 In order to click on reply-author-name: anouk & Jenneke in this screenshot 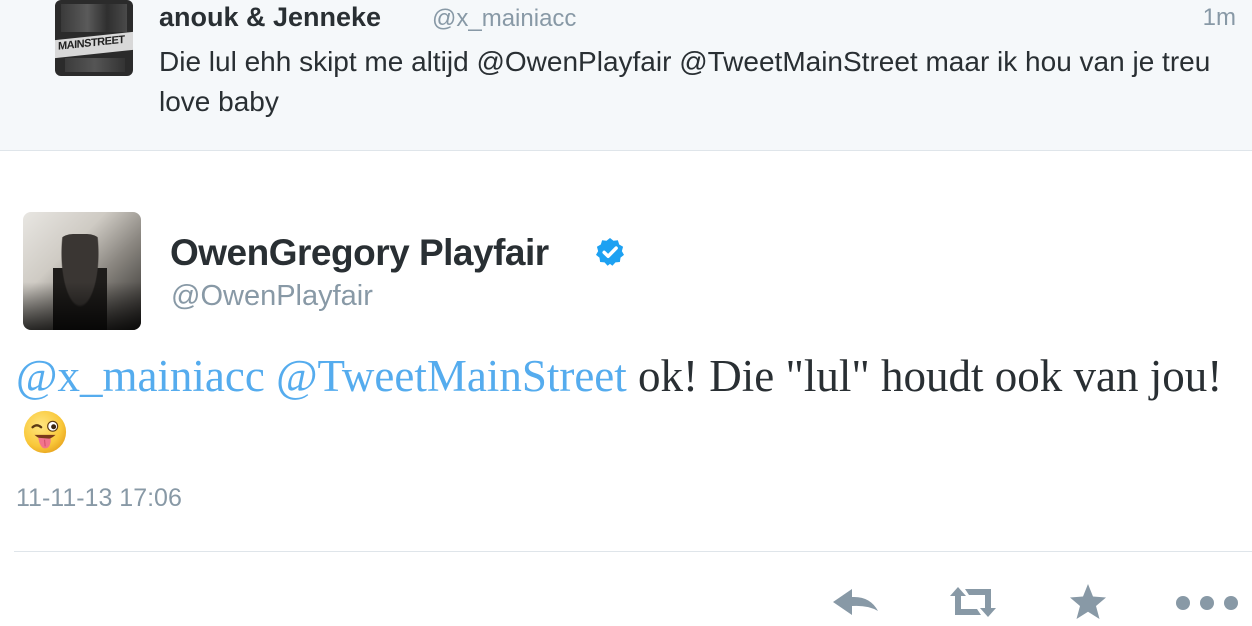, I will do `click(270, 17)`.